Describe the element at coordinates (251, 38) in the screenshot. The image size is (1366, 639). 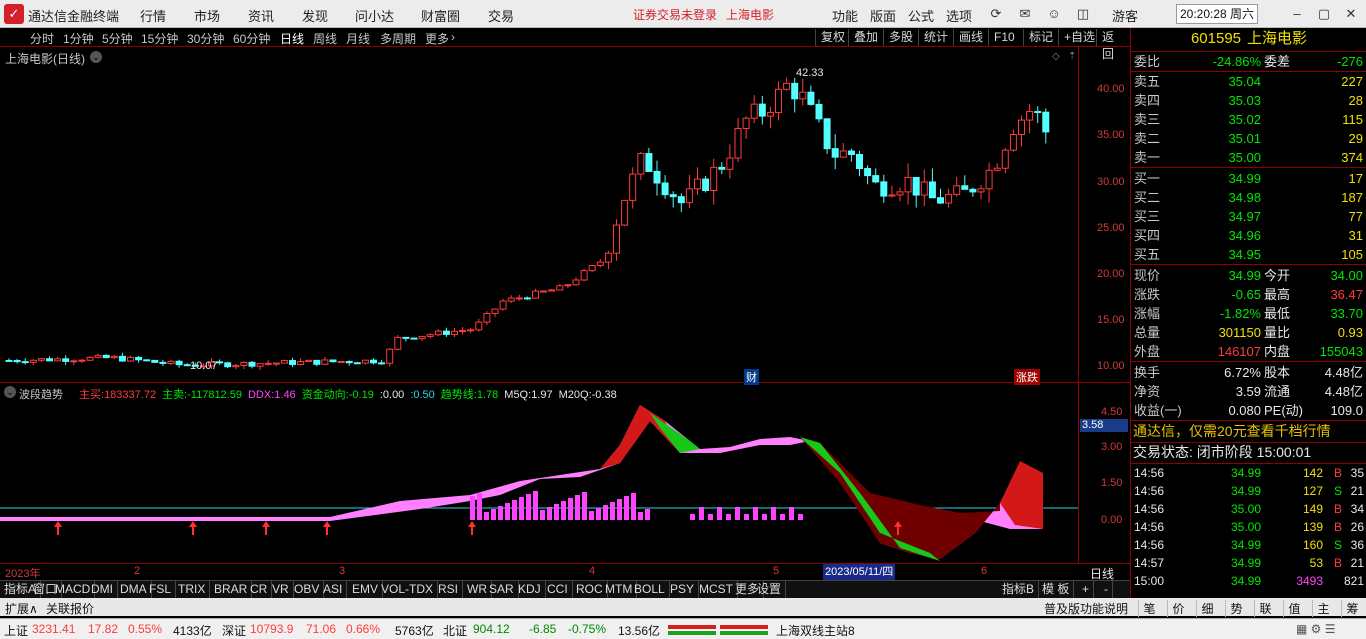
I see `period-60min: 60分钟` at that location.